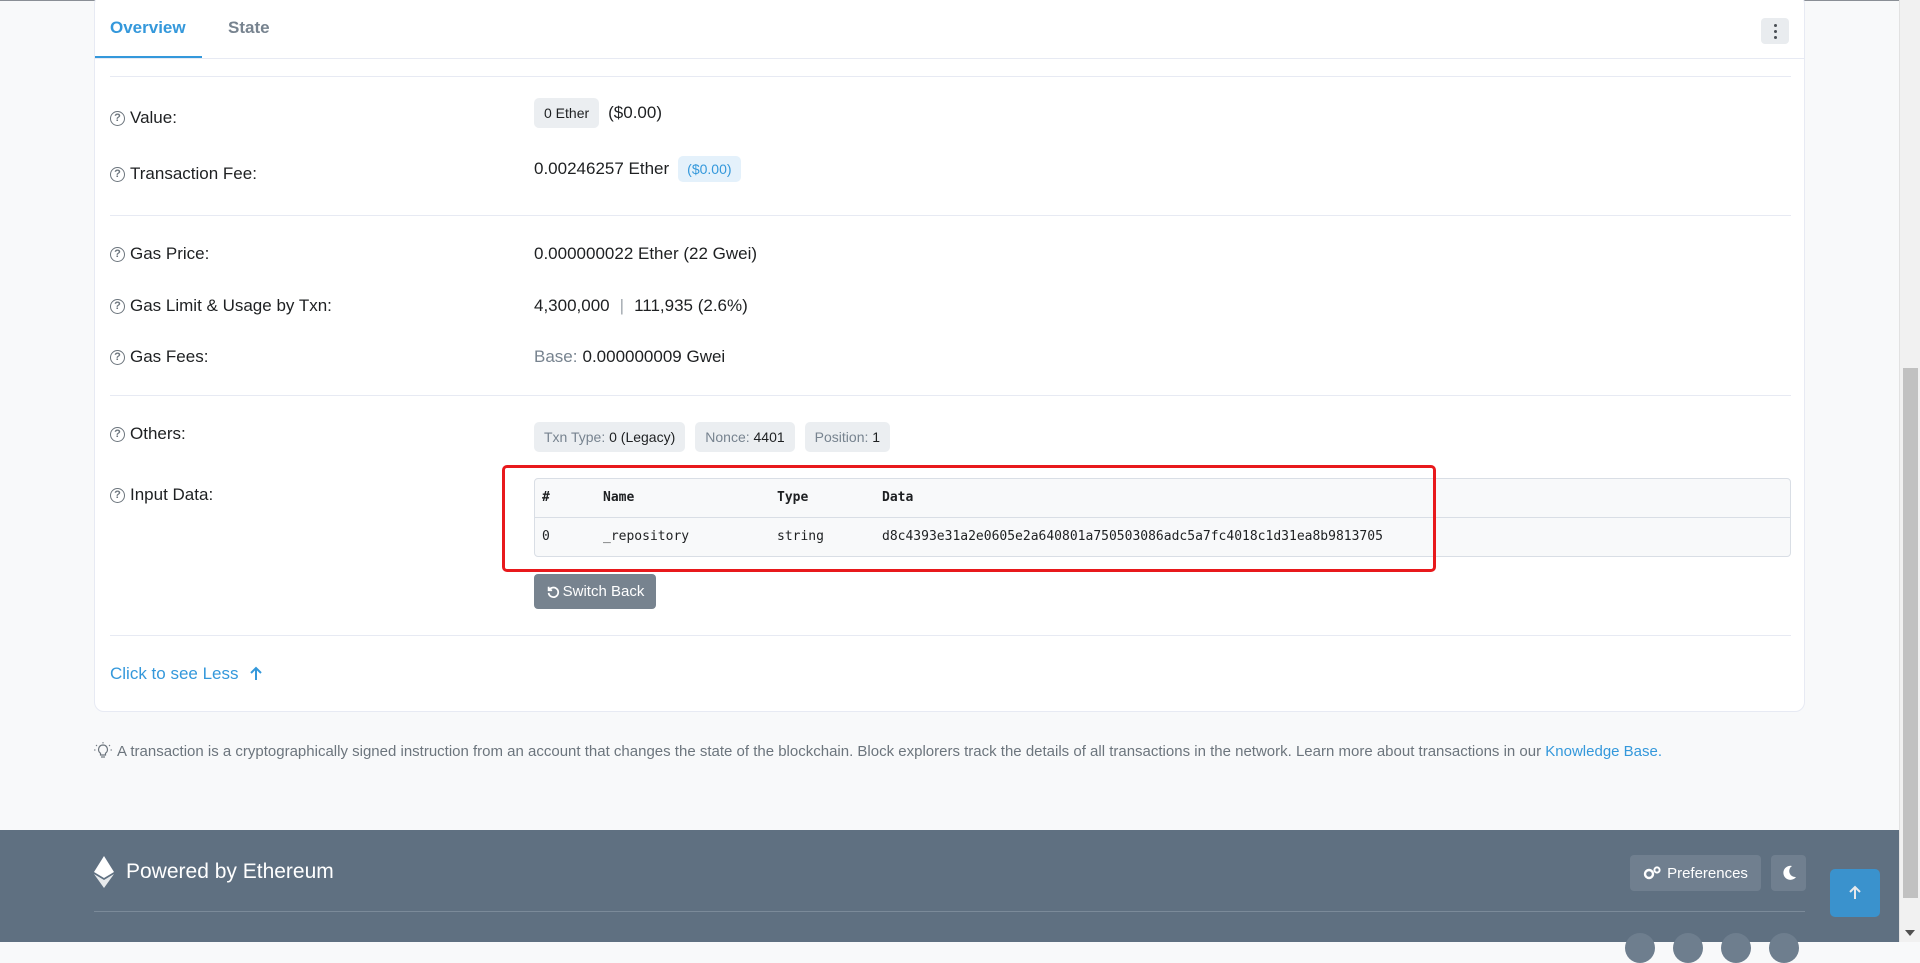 Image resolution: width=1920 pixels, height=963 pixels. What do you see at coordinates (1910, 633) in the screenshot?
I see `scrollbar-thumb` at bounding box center [1910, 633].